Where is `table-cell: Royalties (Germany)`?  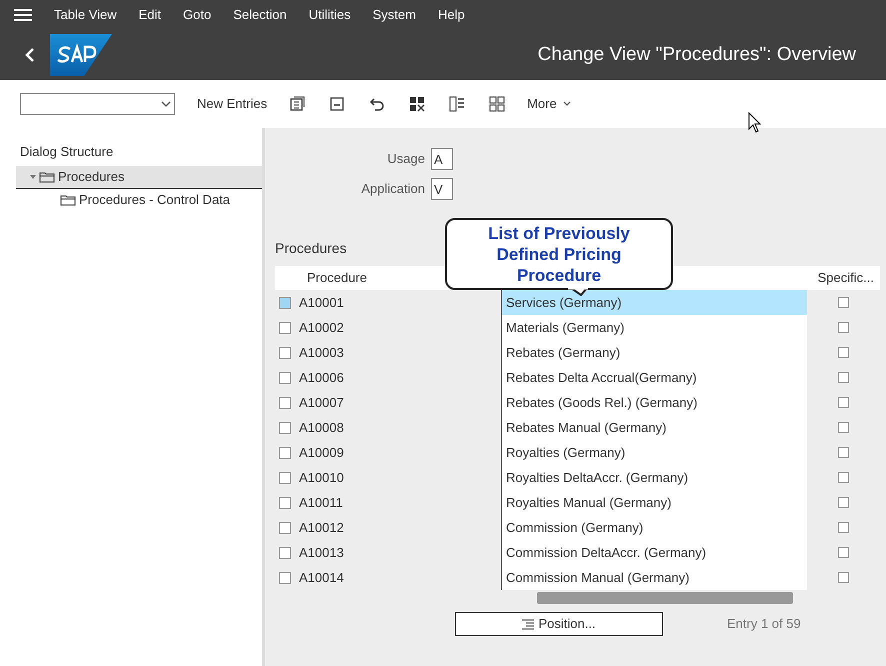
table-cell: Royalties (Germany) is located at coordinates (654, 452).